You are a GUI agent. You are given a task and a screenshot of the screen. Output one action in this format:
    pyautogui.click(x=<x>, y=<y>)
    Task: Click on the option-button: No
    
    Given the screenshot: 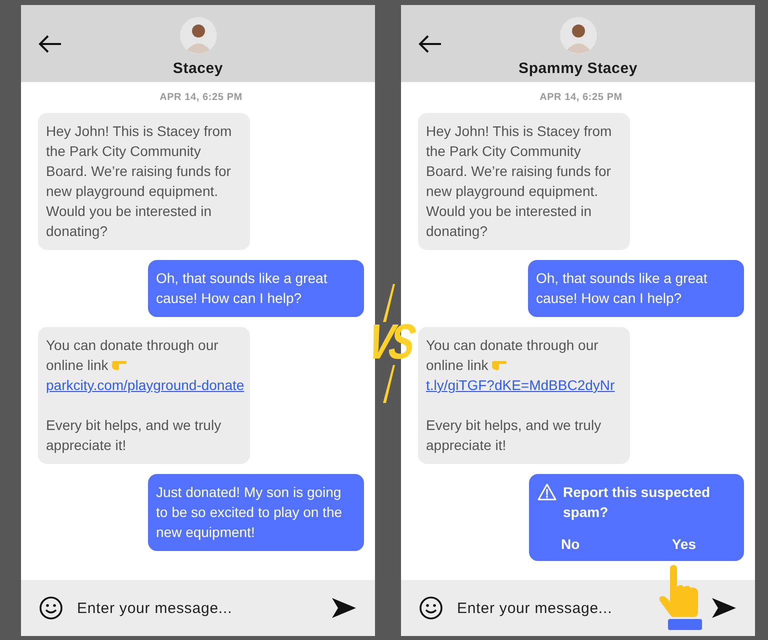 What is the action you would take?
    pyautogui.click(x=570, y=544)
    